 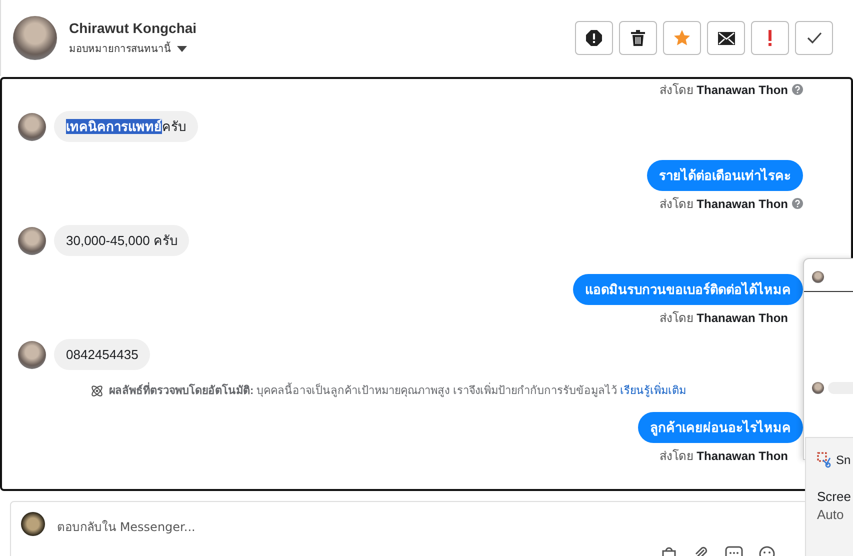 What do you see at coordinates (102, 354) in the screenshot?
I see `message-bubble: 0842454435` at bounding box center [102, 354].